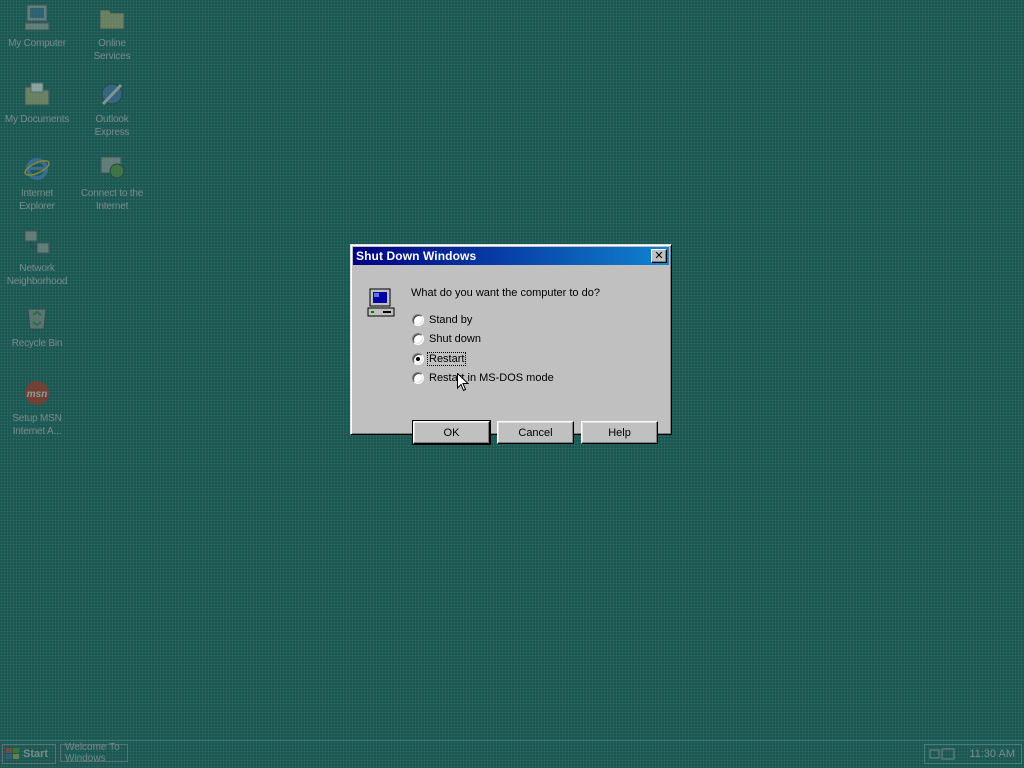 The height and width of the screenshot is (768, 1024). Describe the element at coordinates (37, 200) in the screenshot. I see `desktop-icon-label: Internet Explorer` at that location.